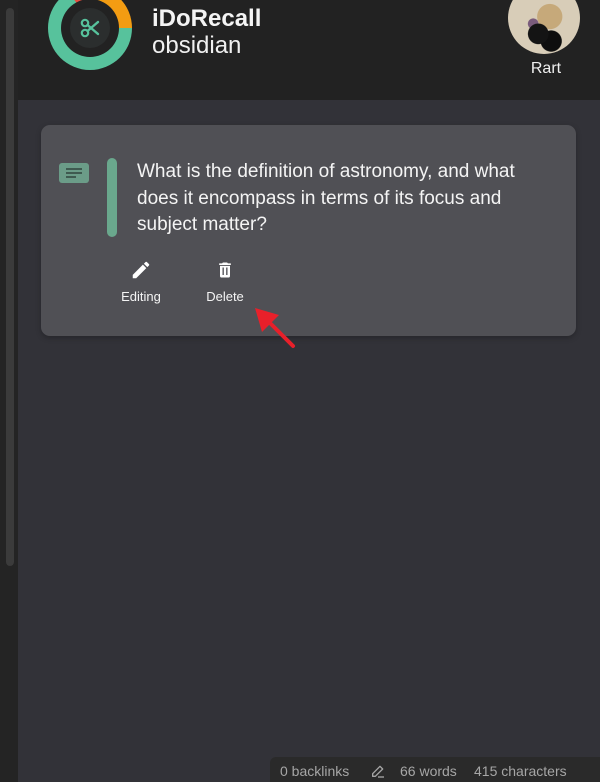 The image size is (600, 782). I want to click on trash-icon, so click(225, 270).